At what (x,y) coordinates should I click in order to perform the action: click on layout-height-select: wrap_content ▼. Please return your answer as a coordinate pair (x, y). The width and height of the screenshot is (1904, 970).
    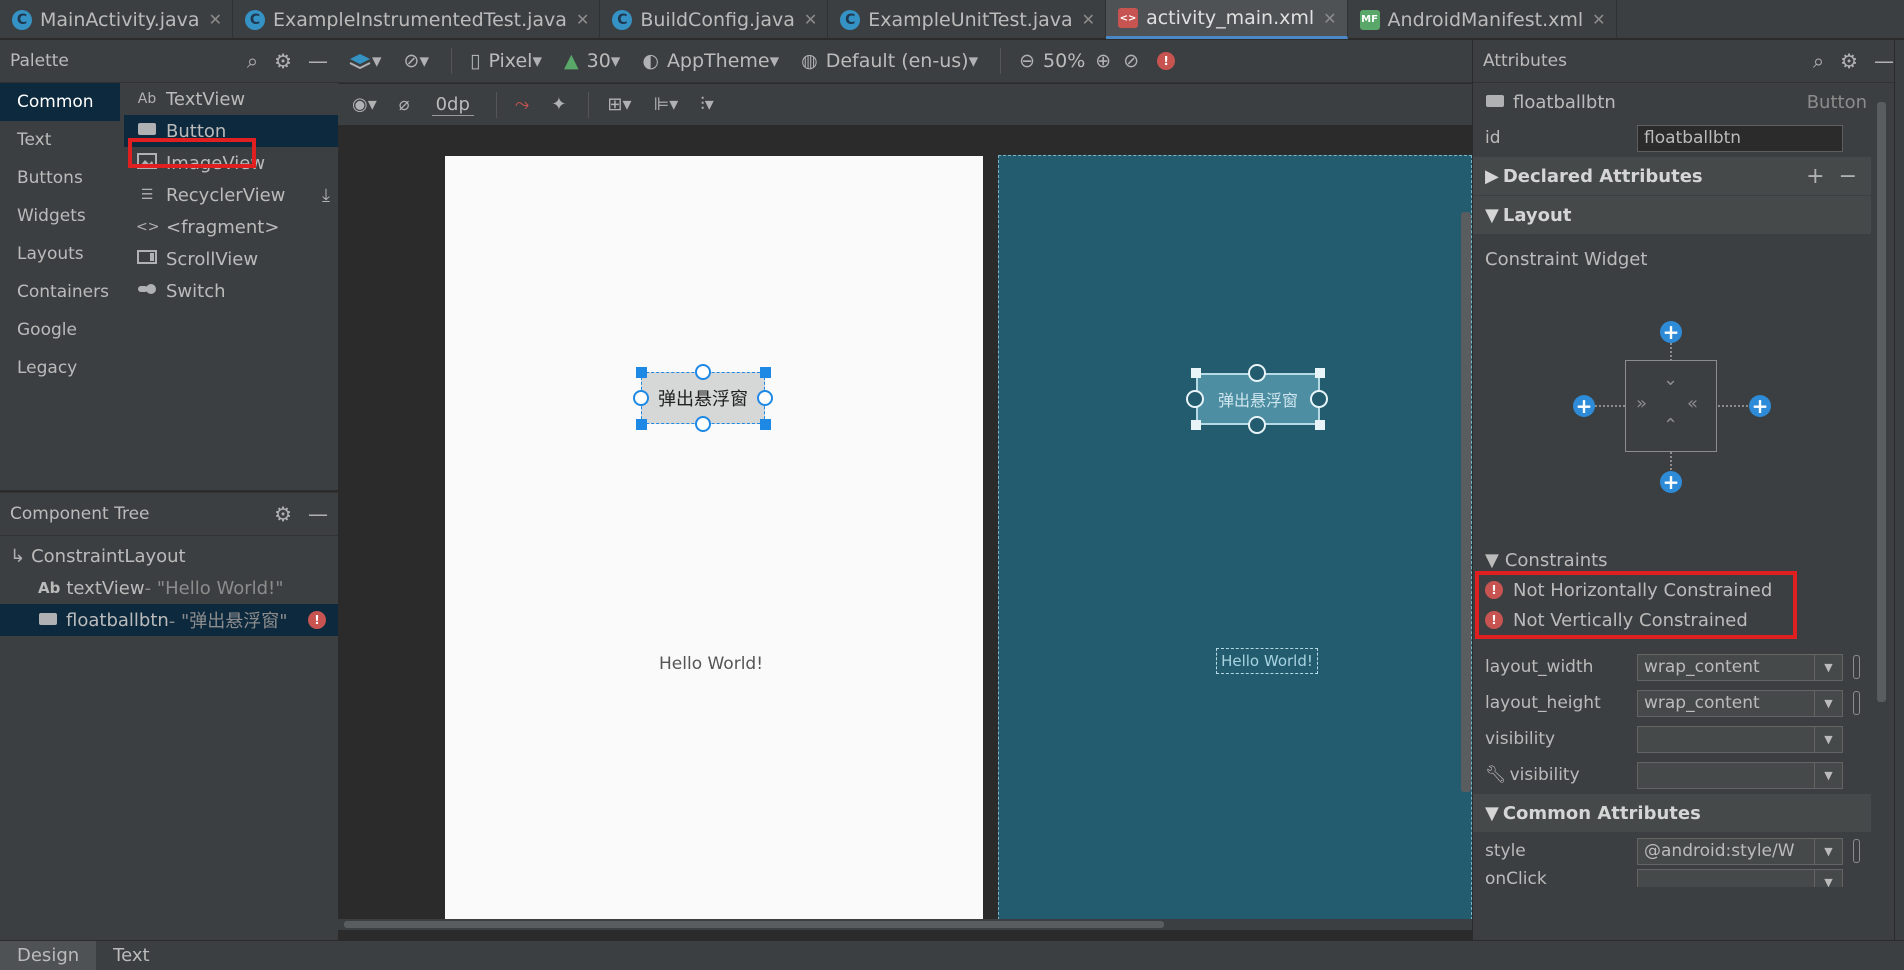
    Looking at the image, I should click on (1740, 703).